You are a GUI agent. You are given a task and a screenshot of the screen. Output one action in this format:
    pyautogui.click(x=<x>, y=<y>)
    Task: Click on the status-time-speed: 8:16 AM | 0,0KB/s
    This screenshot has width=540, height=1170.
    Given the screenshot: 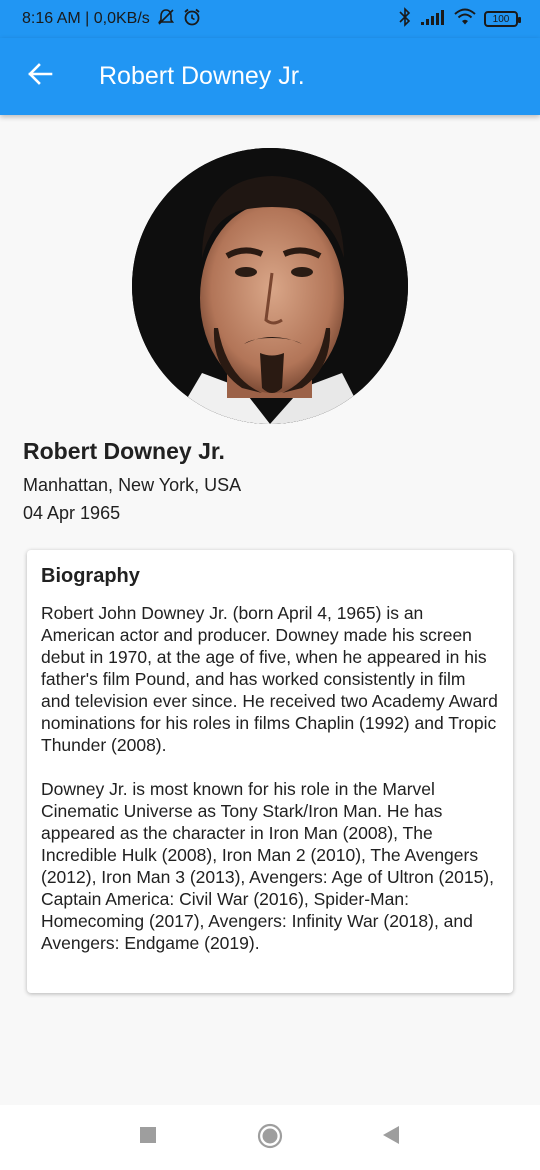 What is the action you would take?
    pyautogui.click(x=86, y=18)
    